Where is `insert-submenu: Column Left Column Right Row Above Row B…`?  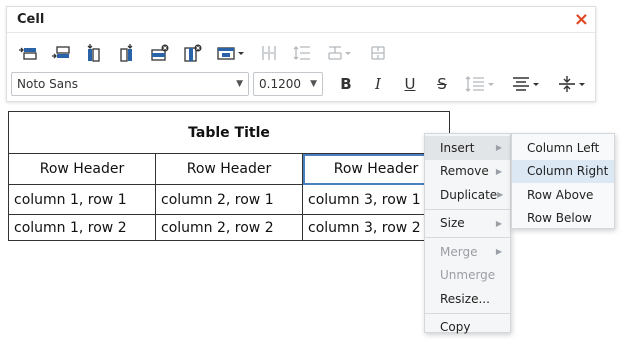 insert-submenu: Column Left Column Right Row Above Row B… is located at coordinates (563, 181).